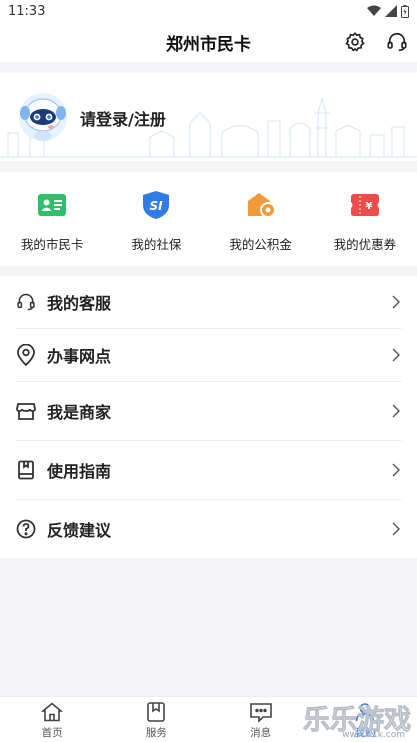 The width and height of the screenshot is (417, 742). Describe the element at coordinates (351, 719) in the screenshot. I see `watermark: 乐乐游戏 www.61k.com` at that location.